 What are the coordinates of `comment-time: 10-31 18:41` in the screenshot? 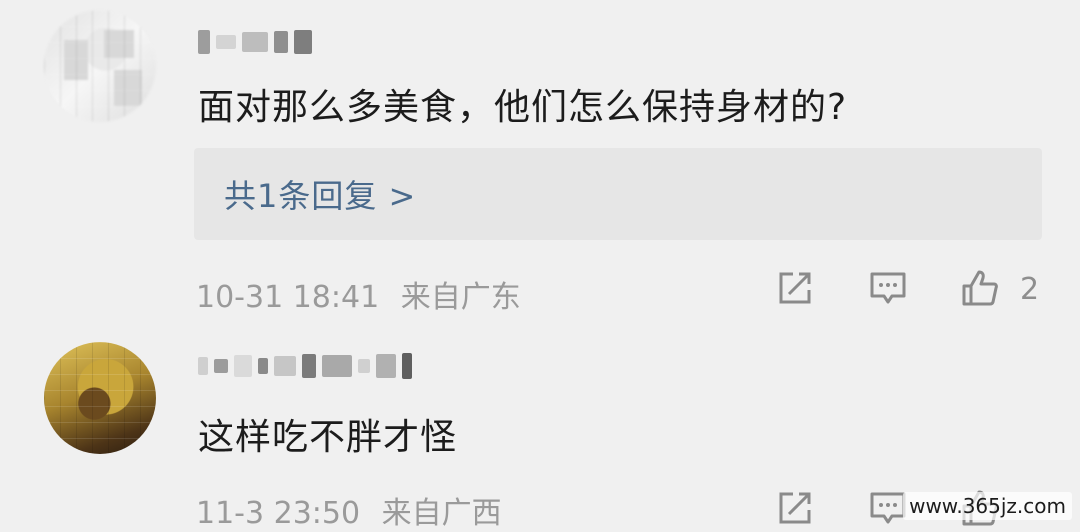 It's located at (288, 297).